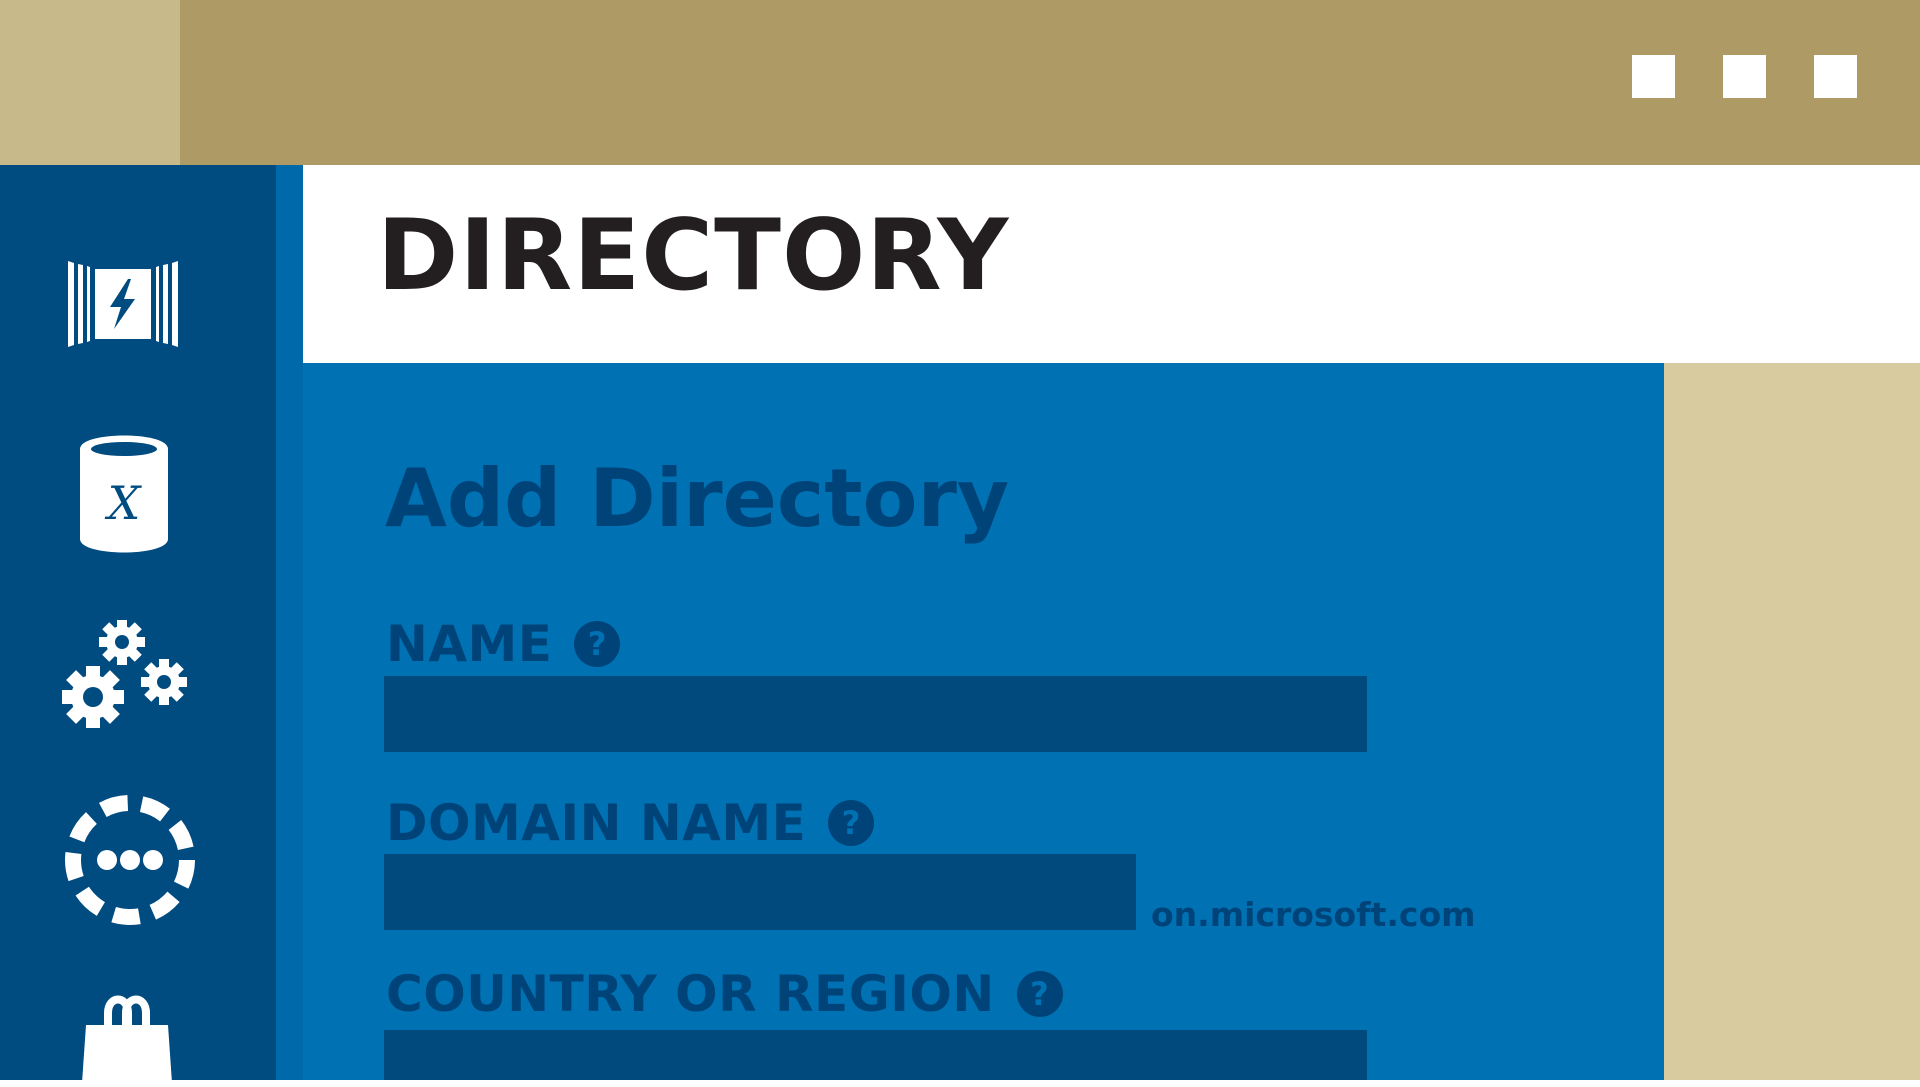 This screenshot has width=1920, height=1087. I want to click on country-region-label-text: COUNTRY OR REGION, so click(690, 994).